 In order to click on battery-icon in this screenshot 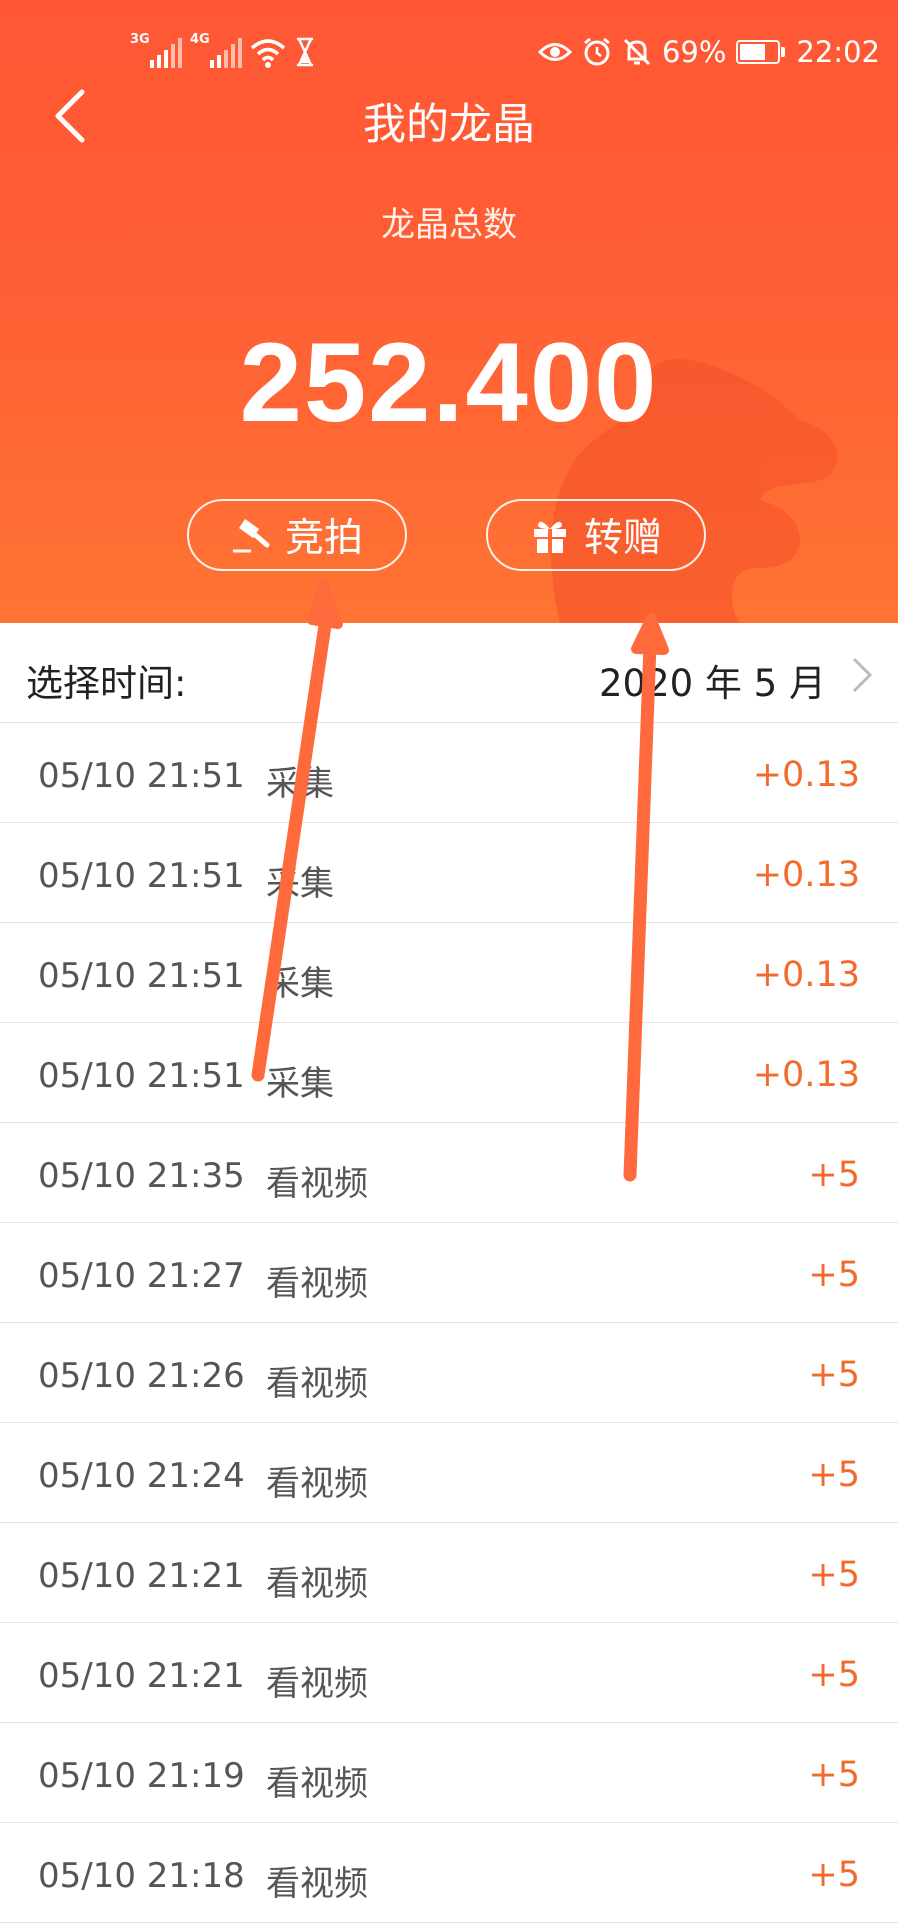, I will do `click(761, 52)`.